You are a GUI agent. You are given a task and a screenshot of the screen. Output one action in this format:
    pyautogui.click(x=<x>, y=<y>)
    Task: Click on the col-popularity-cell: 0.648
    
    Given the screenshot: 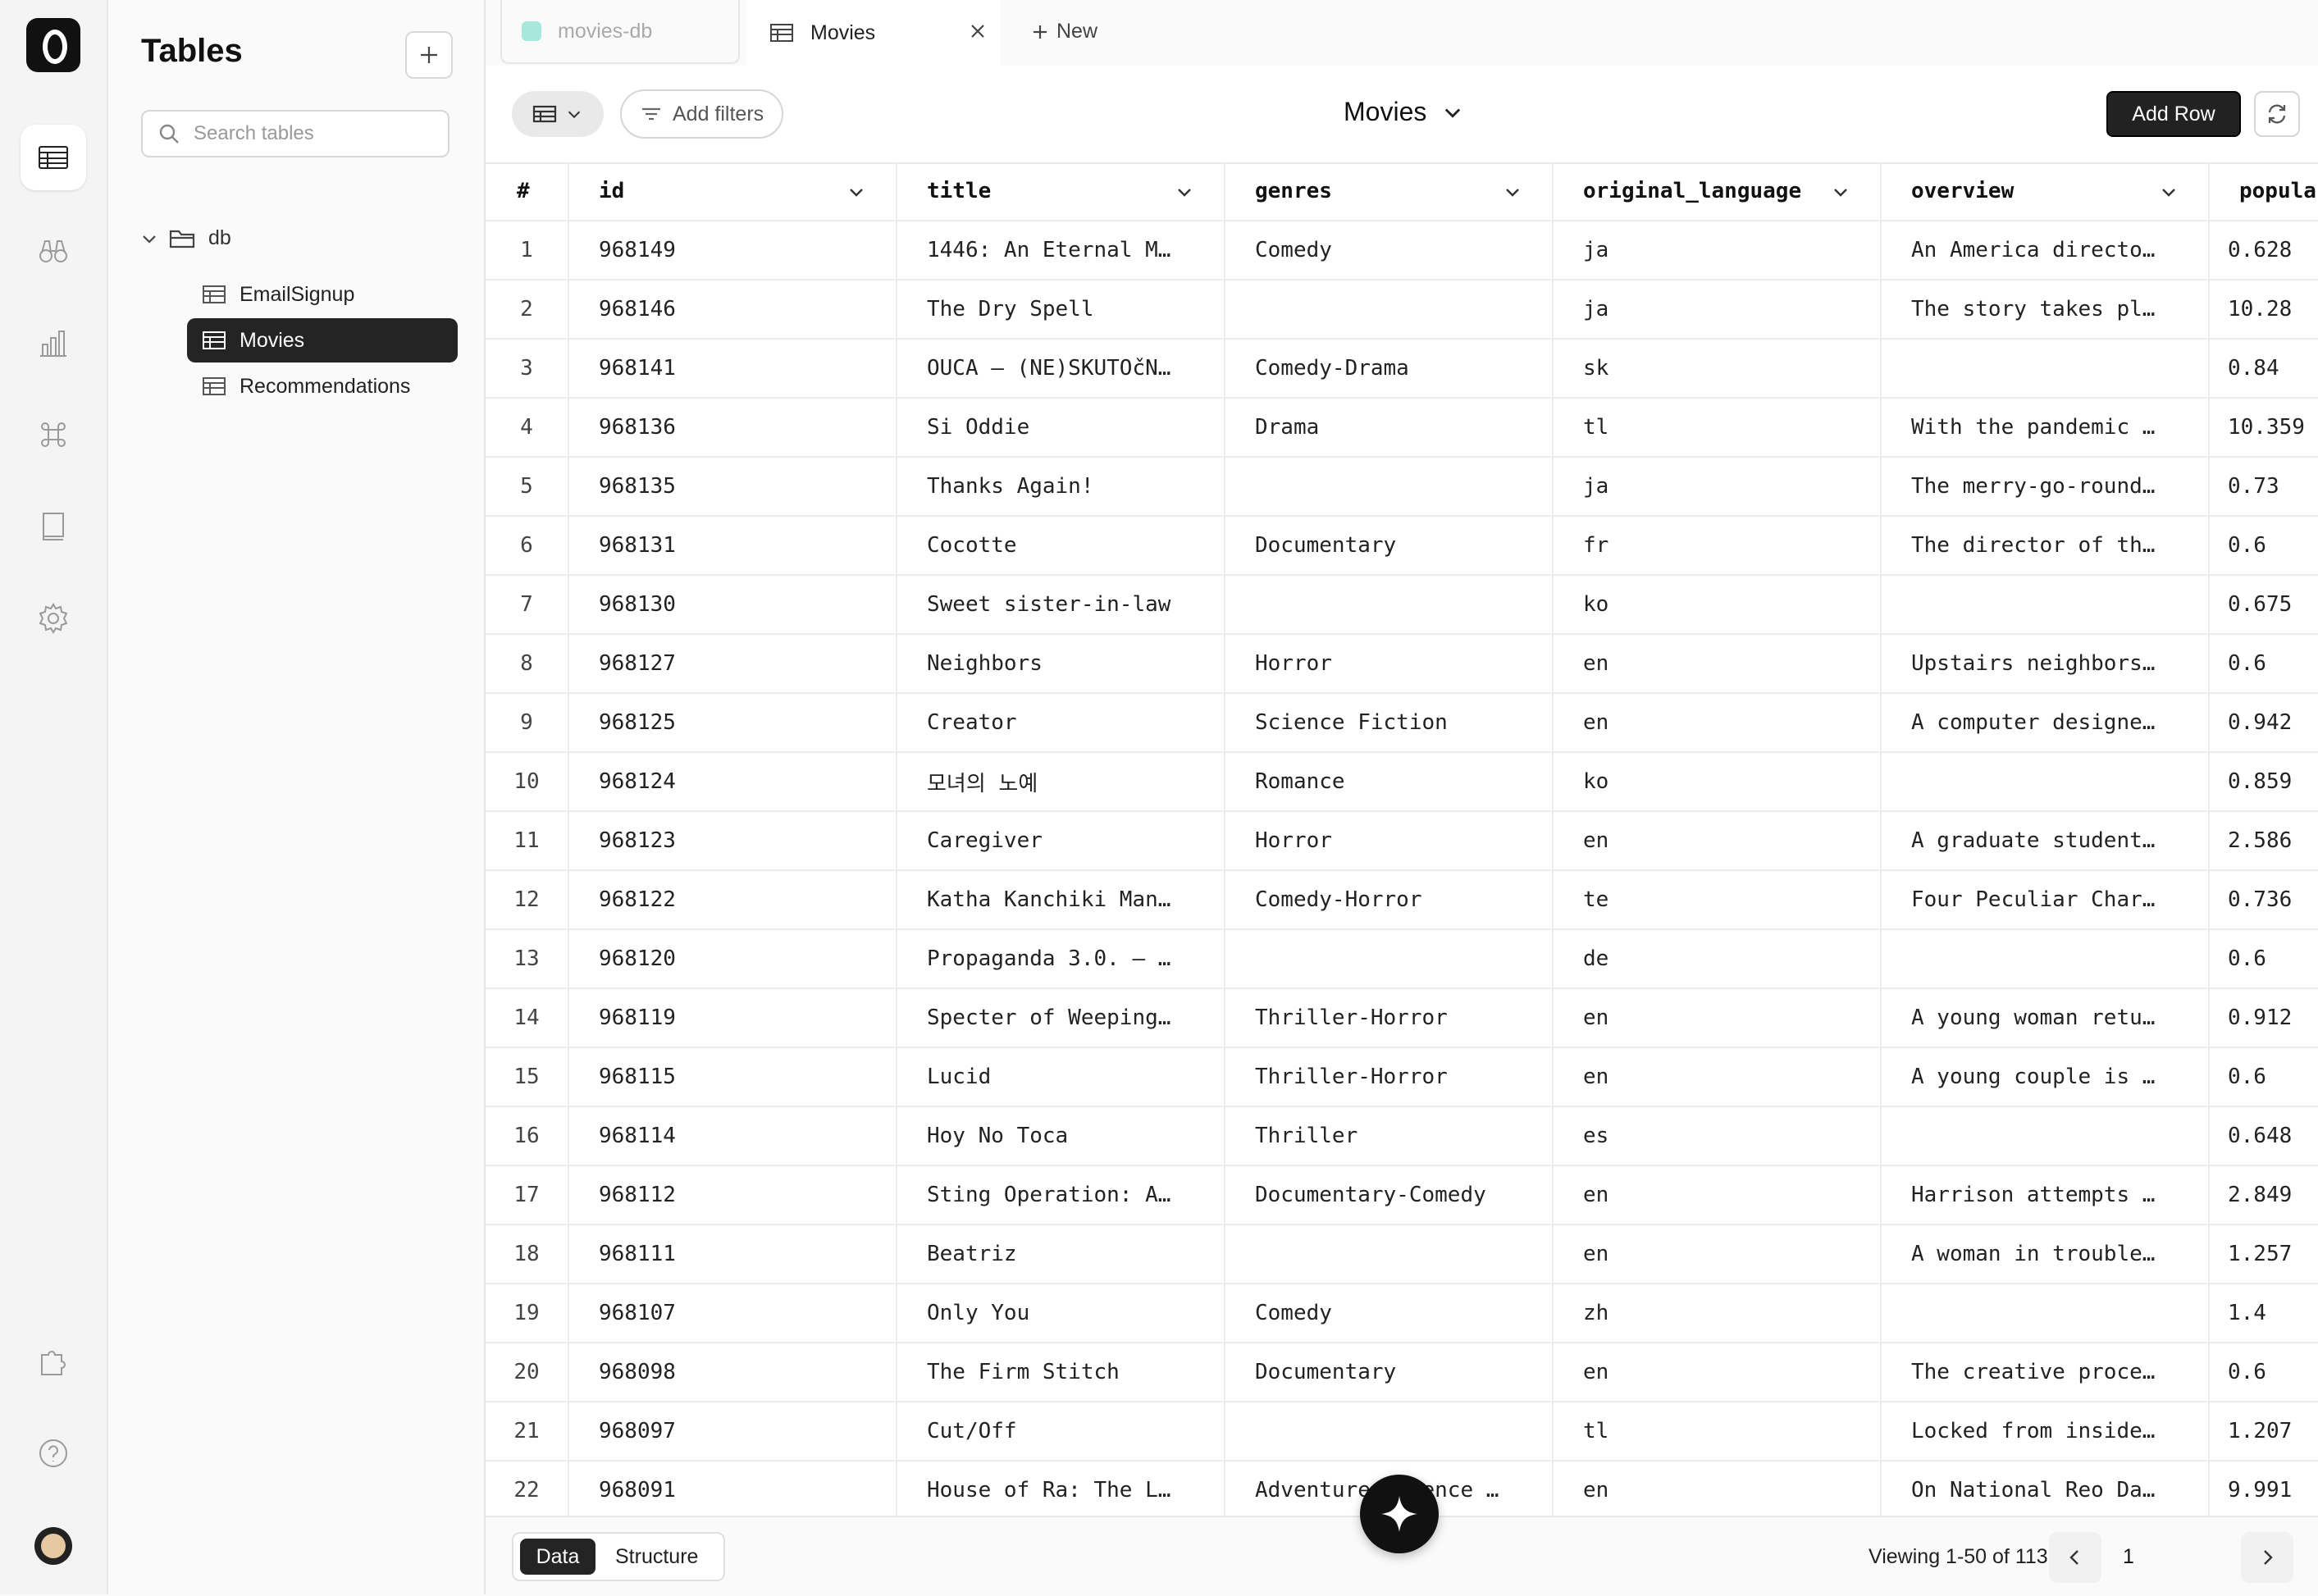 What is the action you would take?
    pyautogui.click(x=2264, y=1136)
    